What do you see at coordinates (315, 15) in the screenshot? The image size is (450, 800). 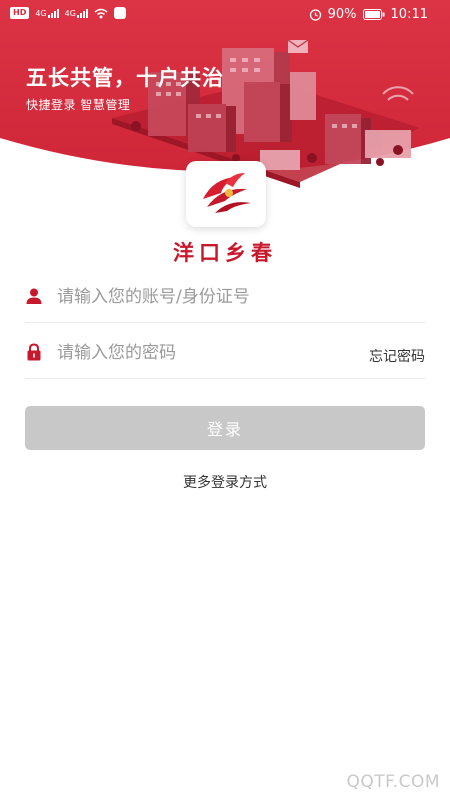 I see `alarm-icon` at bounding box center [315, 15].